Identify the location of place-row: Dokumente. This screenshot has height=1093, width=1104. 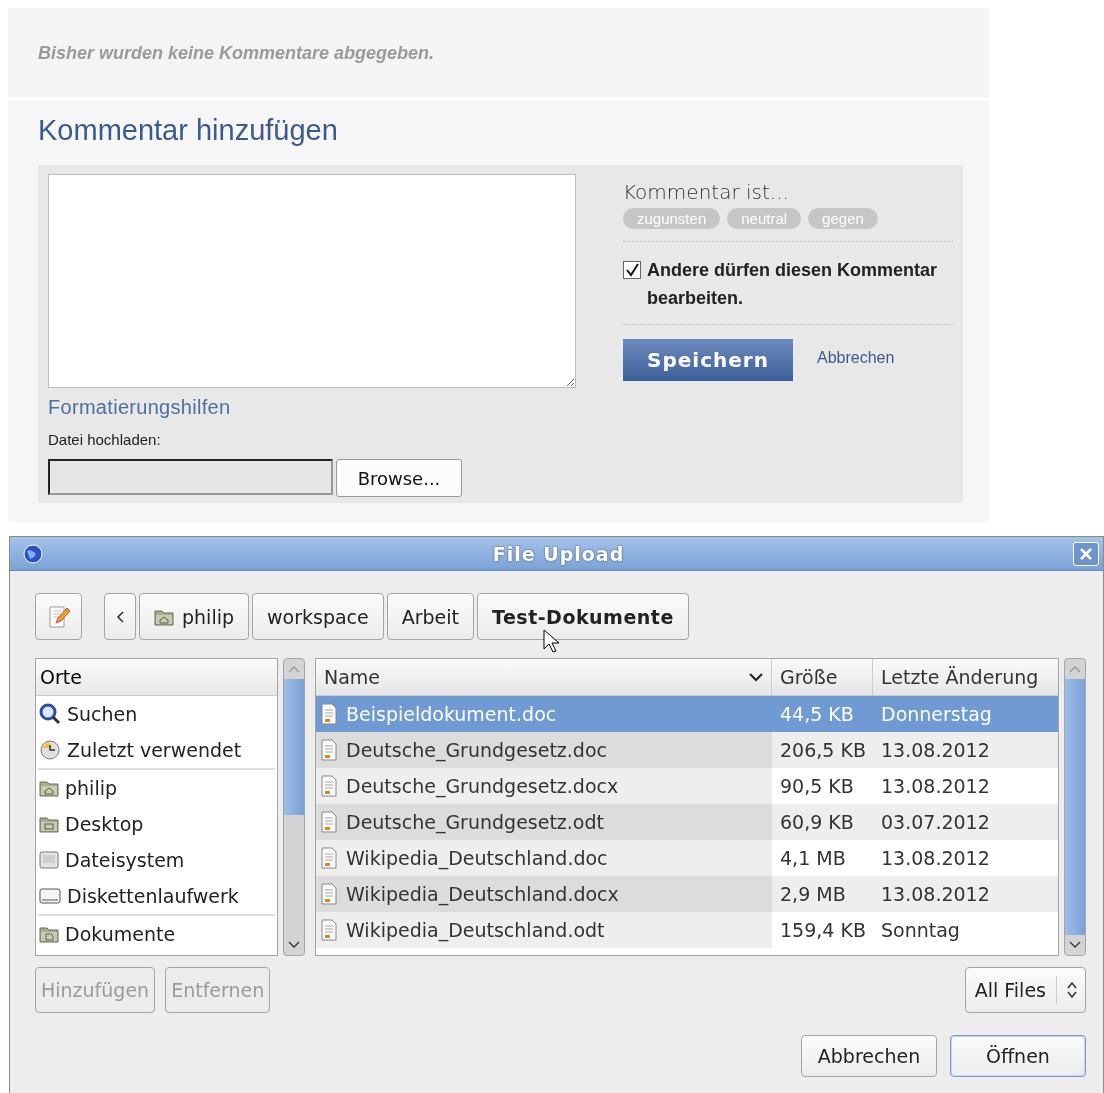
(156, 934).